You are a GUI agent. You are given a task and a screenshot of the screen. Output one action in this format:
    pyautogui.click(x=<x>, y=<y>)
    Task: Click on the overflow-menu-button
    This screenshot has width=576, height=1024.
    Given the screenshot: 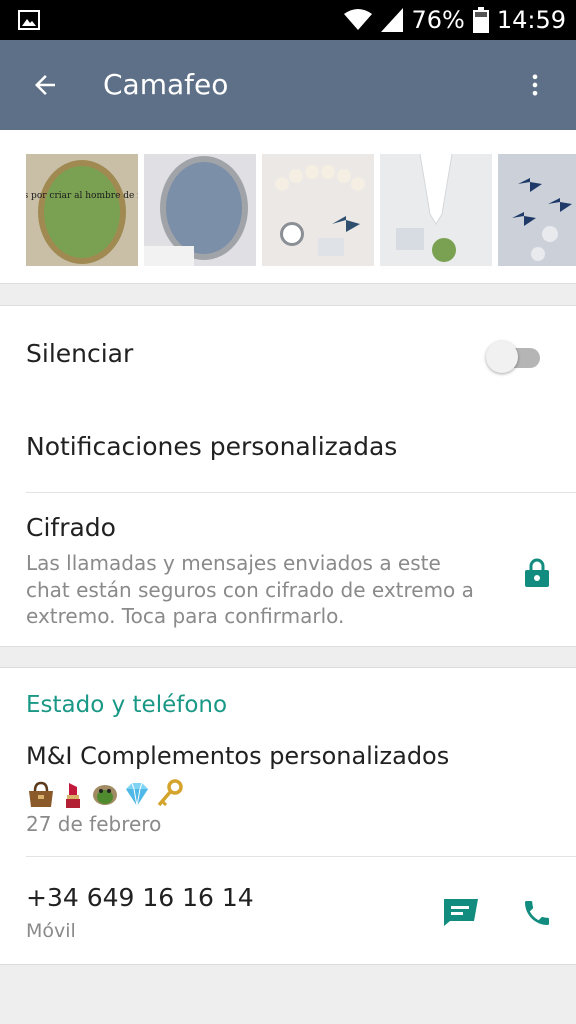 What is the action you would take?
    pyautogui.click(x=535, y=85)
    